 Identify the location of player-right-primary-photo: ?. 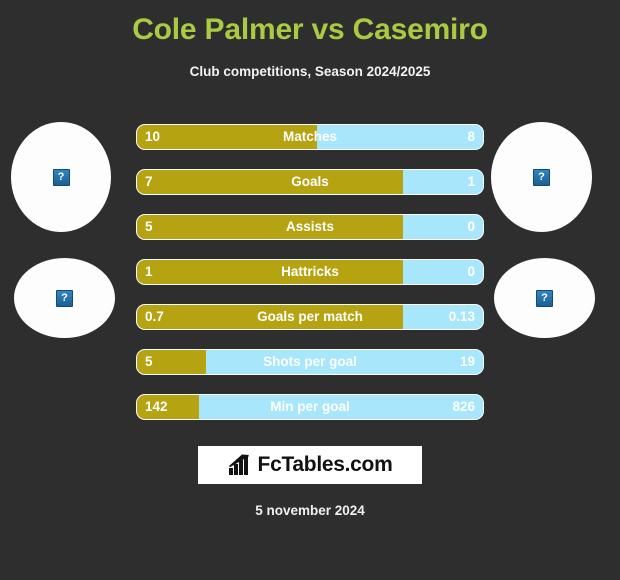
(541, 177).